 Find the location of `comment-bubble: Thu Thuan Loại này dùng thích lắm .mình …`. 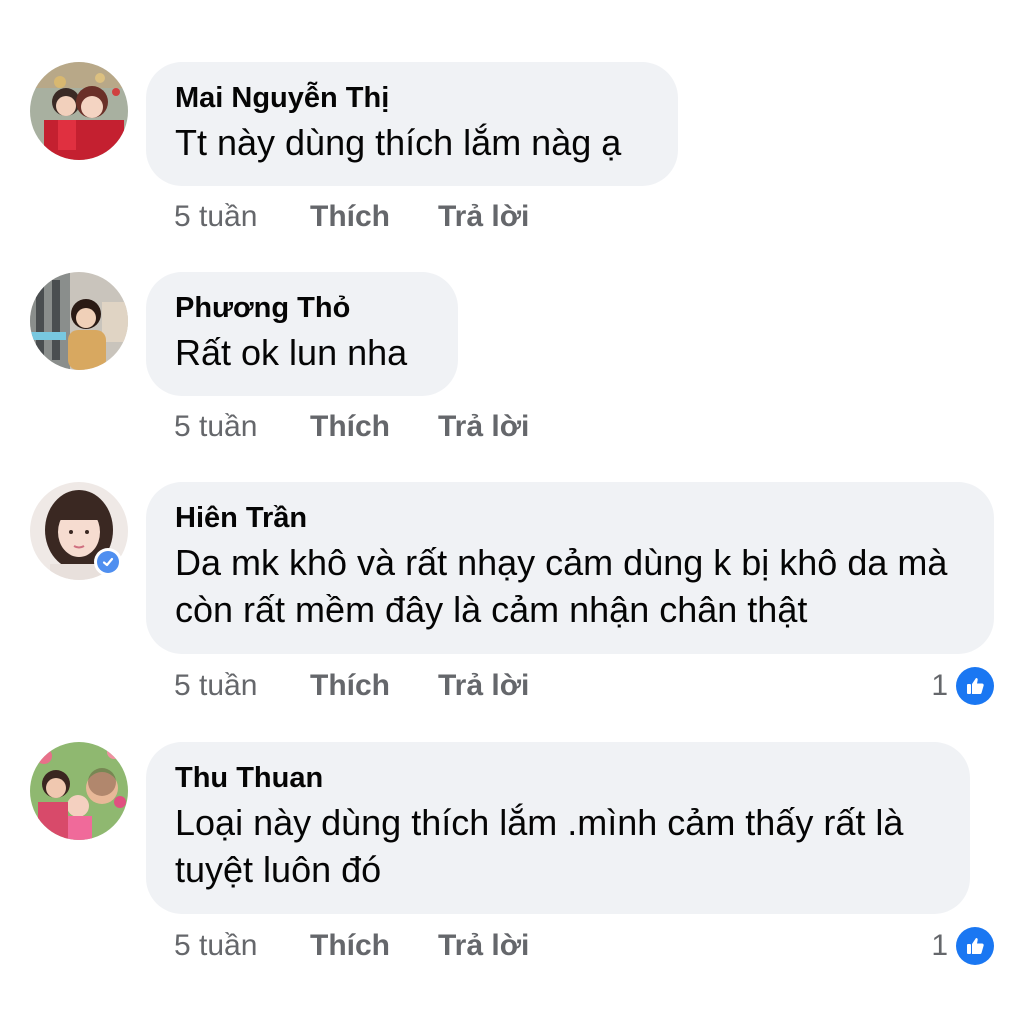

comment-bubble: Thu Thuan Loại này dùng thích lắm .mình … is located at coordinates (558, 828).